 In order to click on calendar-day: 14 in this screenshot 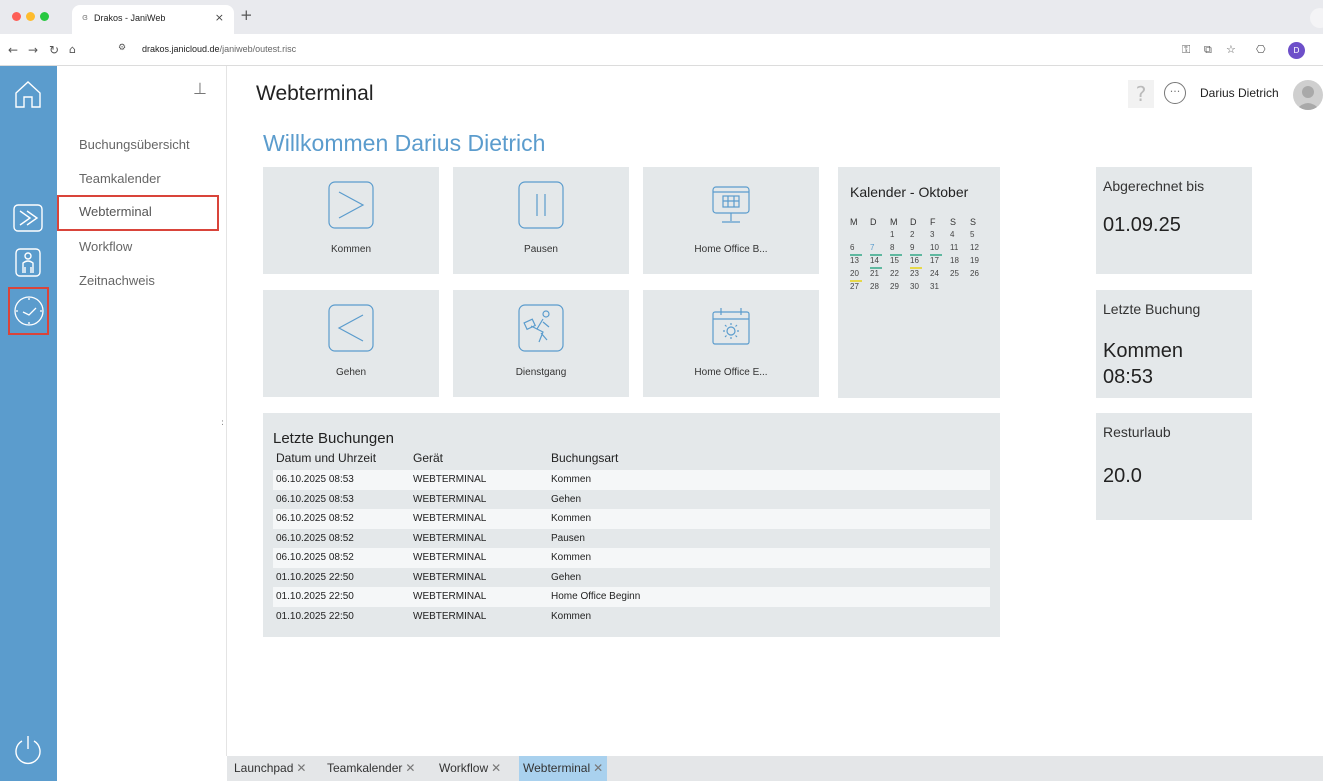, I will do `click(880, 262)`.